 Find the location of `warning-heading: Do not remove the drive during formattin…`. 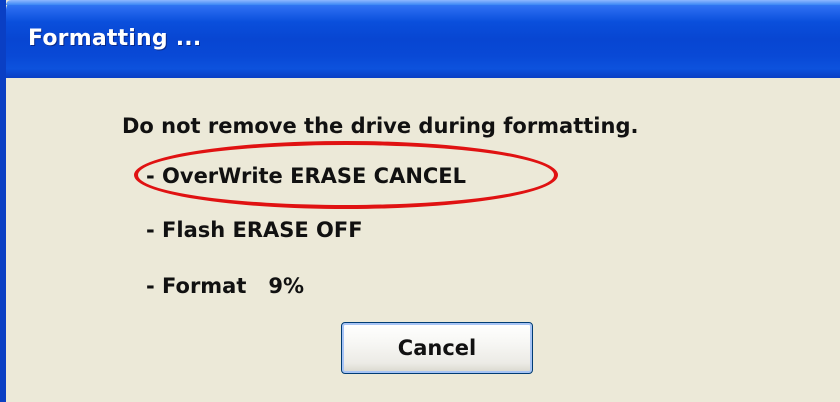

warning-heading: Do not remove the drive during formattin… is located at coordinates (380, 126).